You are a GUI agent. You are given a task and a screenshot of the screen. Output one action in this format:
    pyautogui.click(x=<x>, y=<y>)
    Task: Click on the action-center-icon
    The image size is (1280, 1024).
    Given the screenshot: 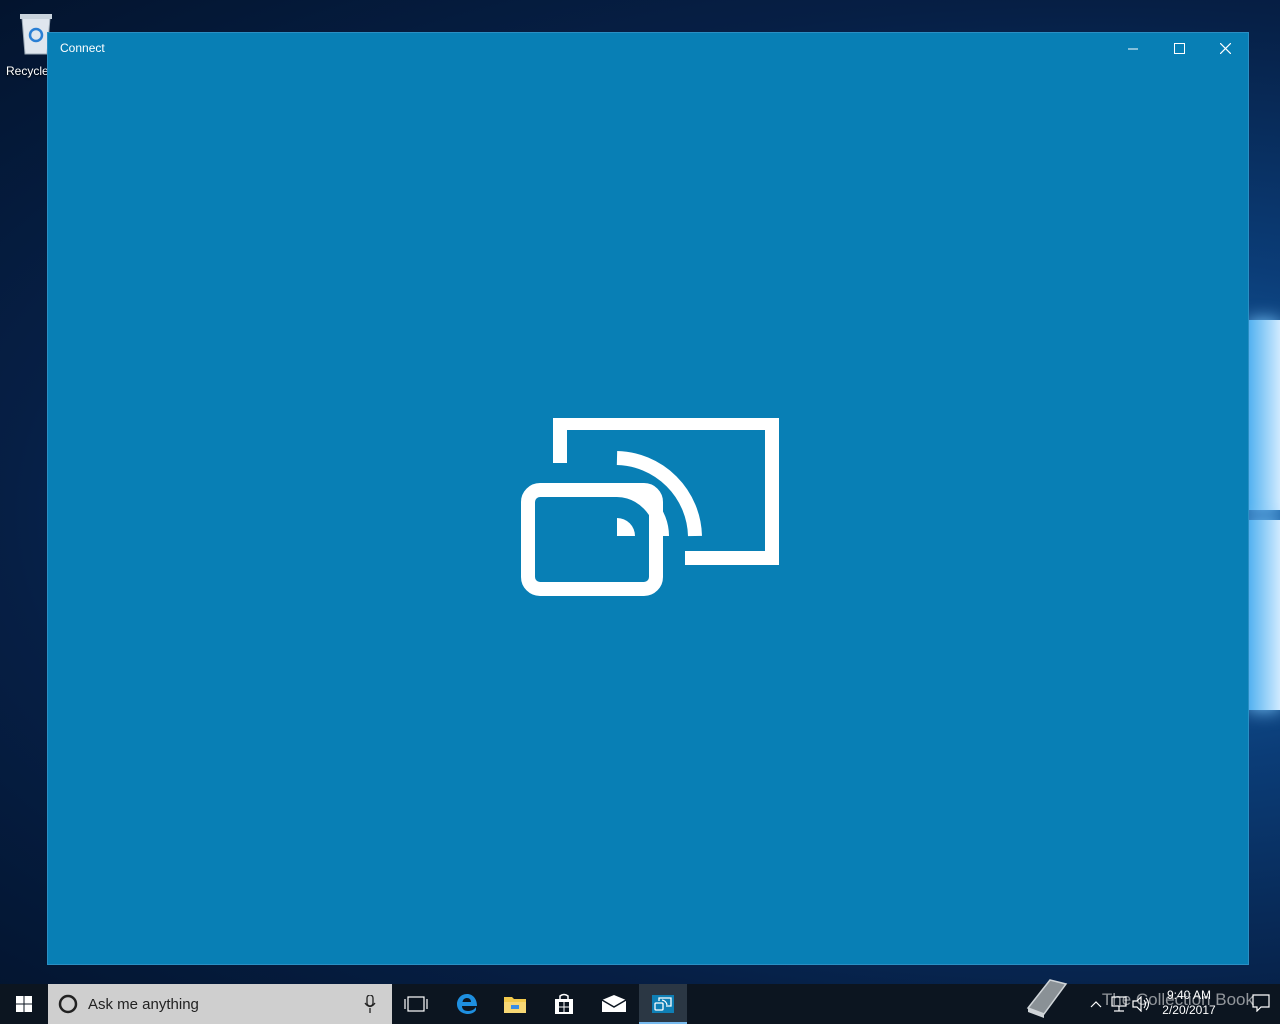 What is the action you would take?
    pyautogui.click(x=1261, y=1003)
    